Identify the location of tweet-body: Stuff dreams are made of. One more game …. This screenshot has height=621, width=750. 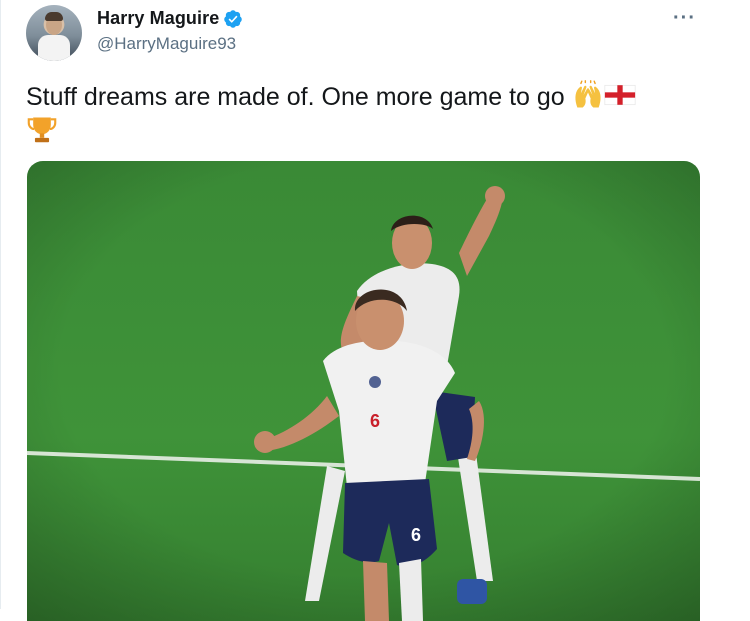
(295, 97).